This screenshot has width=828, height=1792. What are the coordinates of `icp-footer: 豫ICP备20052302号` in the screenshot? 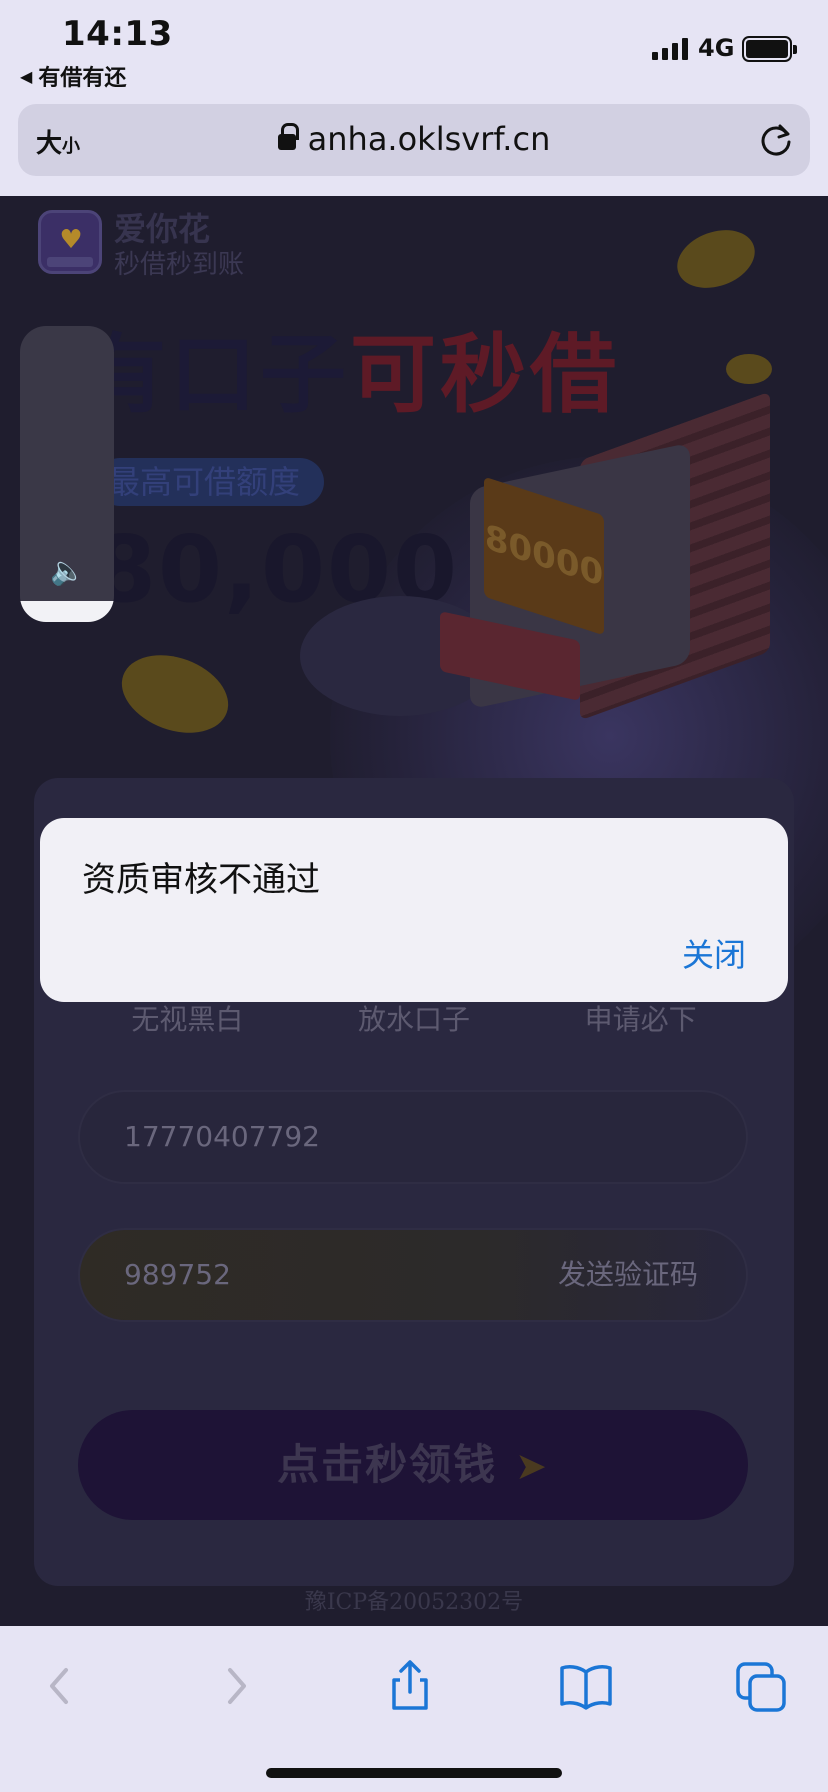 It's located at (414, 1602).